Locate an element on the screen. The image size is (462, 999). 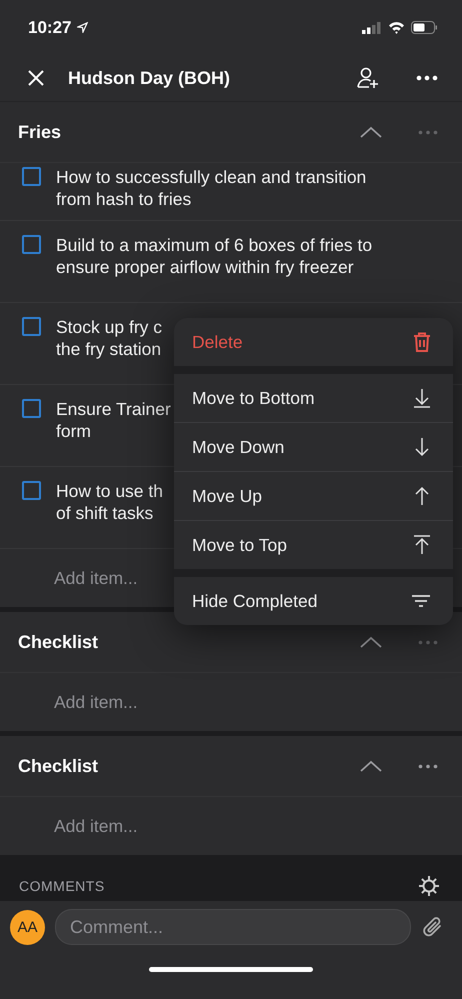
section-title: Fries is located at coordinates (40, 132).